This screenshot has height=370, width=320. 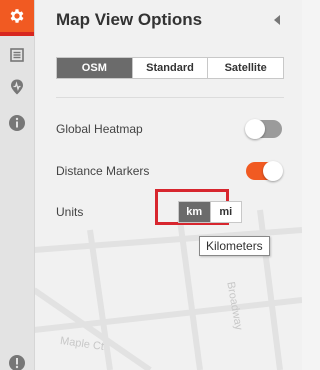 What do you see at coordinates (103, 171) in the screenshot?
I see `distance-markers-label: Distance Markers` at bounding box center [103, 171].